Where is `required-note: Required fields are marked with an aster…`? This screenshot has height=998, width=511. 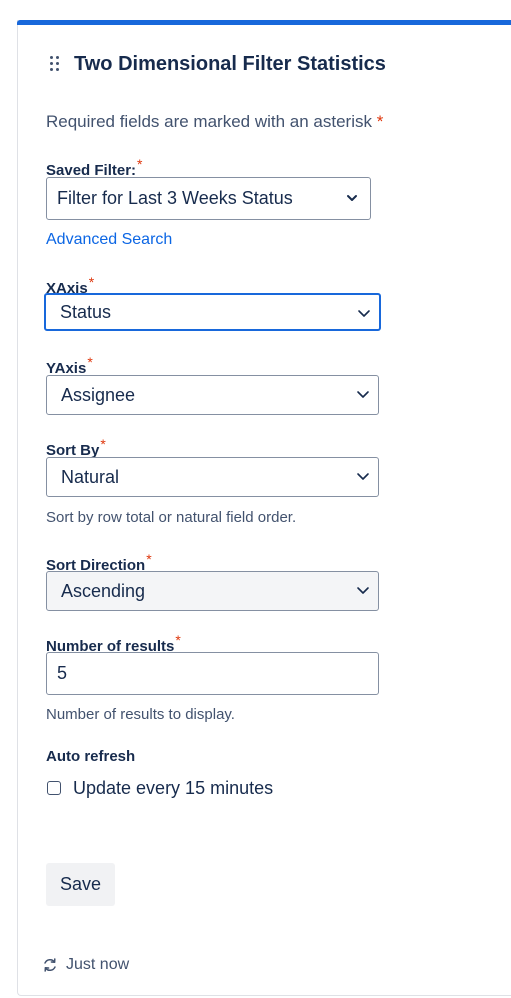
required-note: Required fields are marked with an aster… is located at coordinates (214, 122).